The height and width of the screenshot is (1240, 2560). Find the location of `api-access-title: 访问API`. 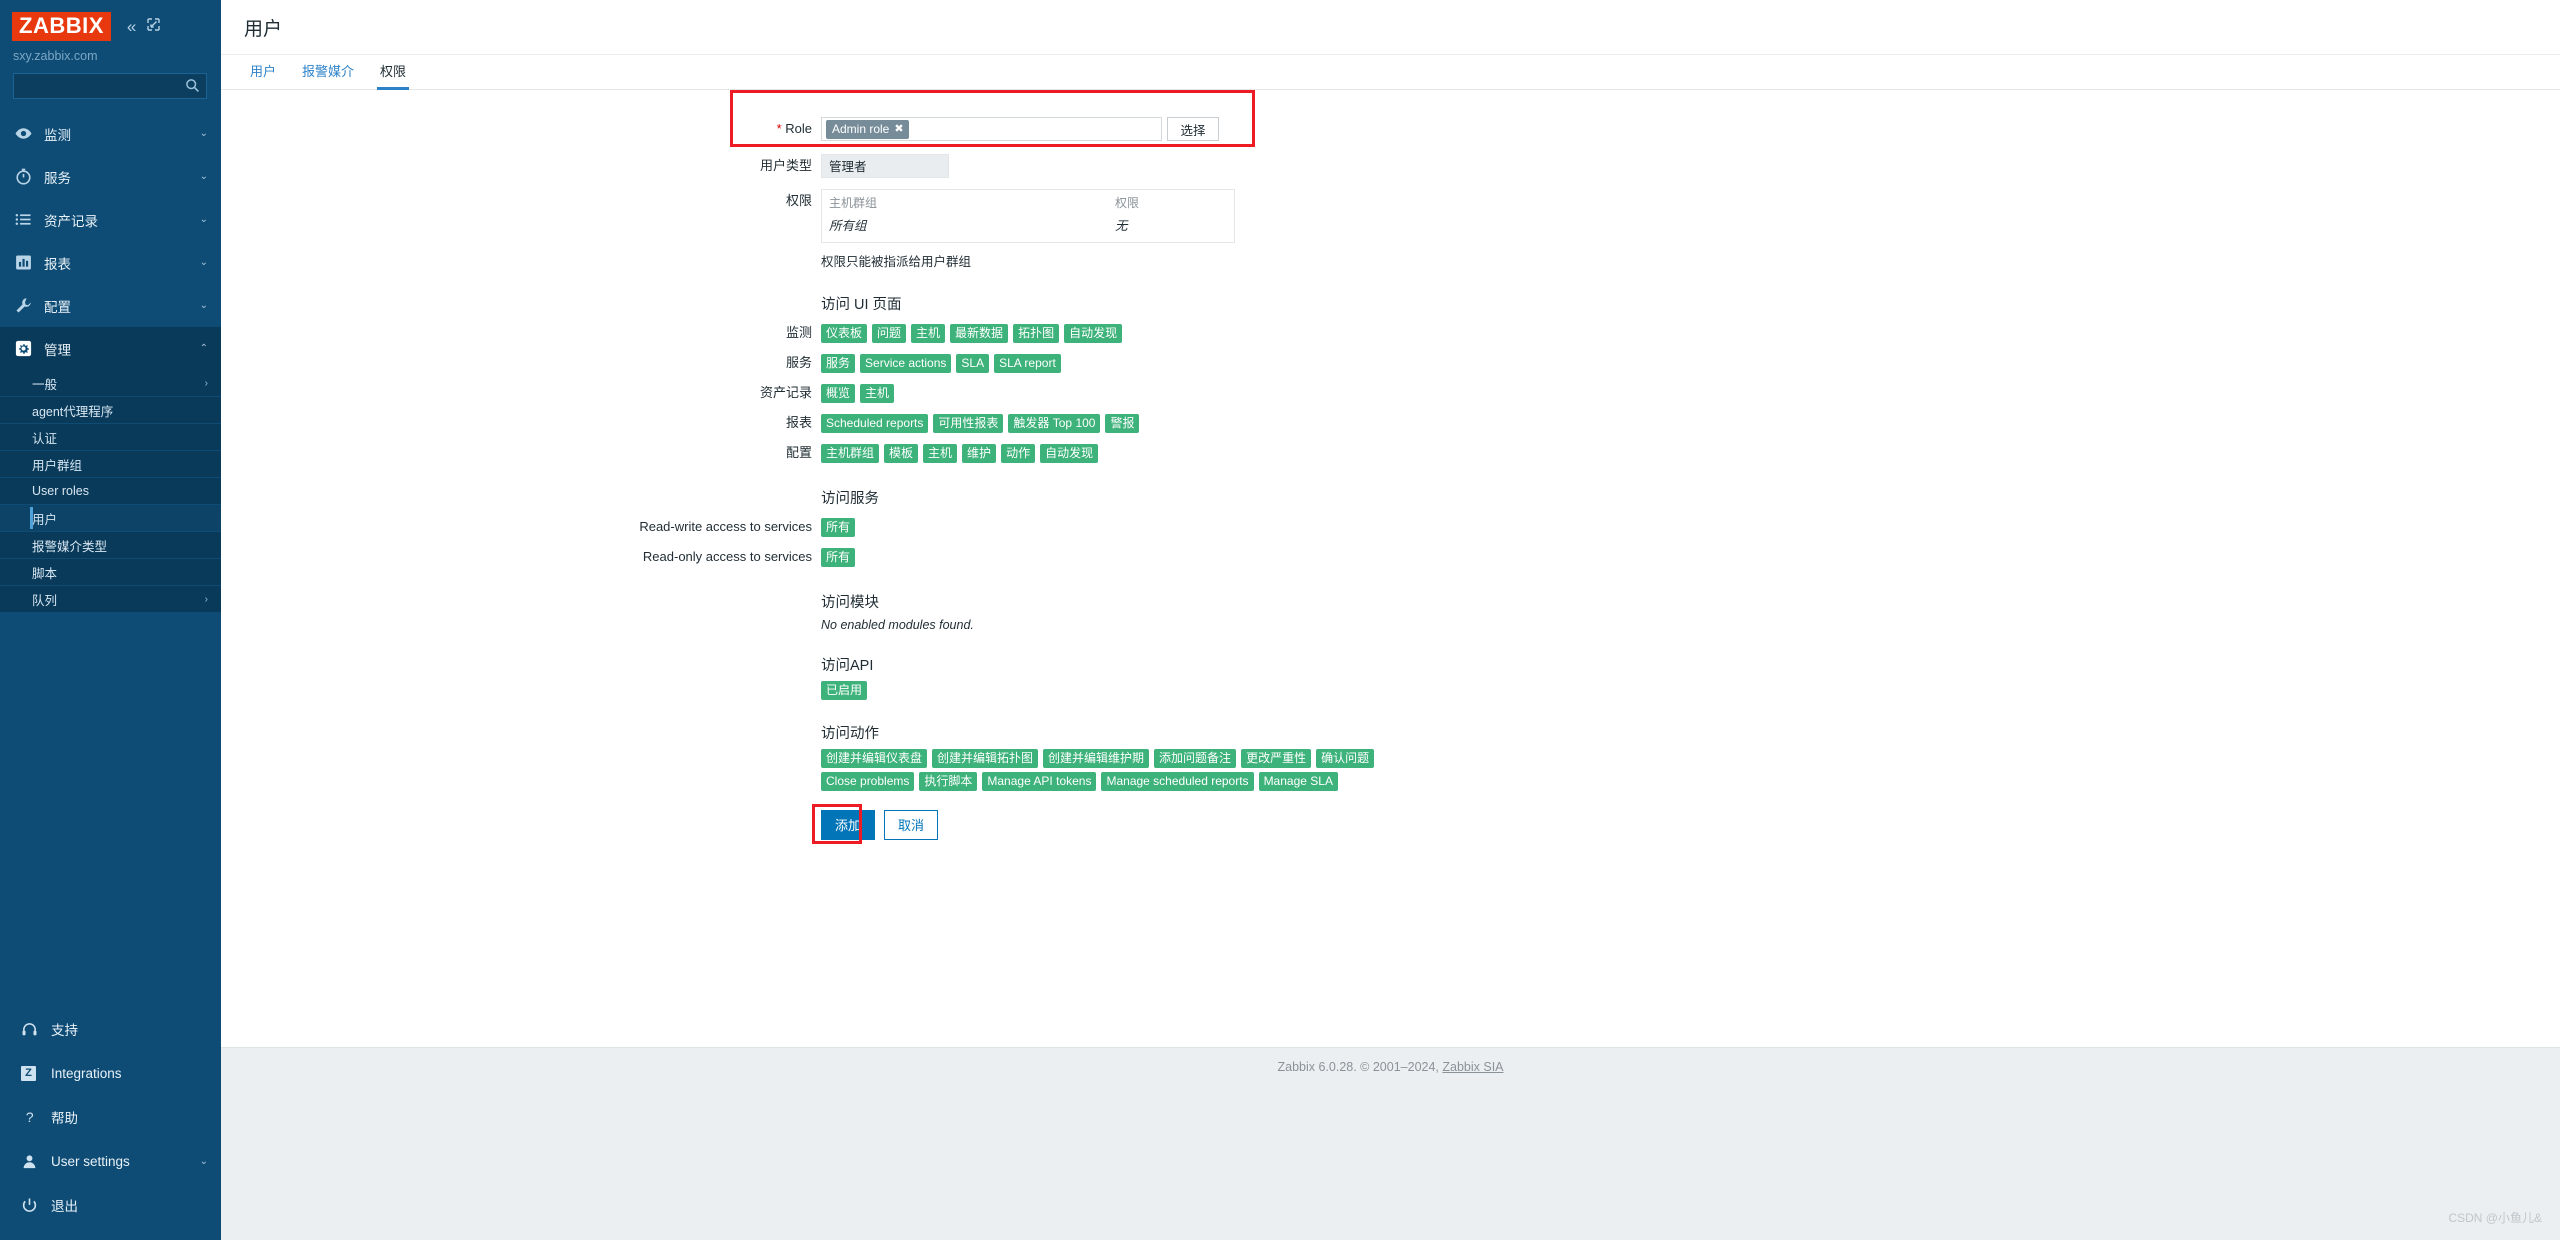

api-access-title: 访问API is located at coordinates (847, 666).